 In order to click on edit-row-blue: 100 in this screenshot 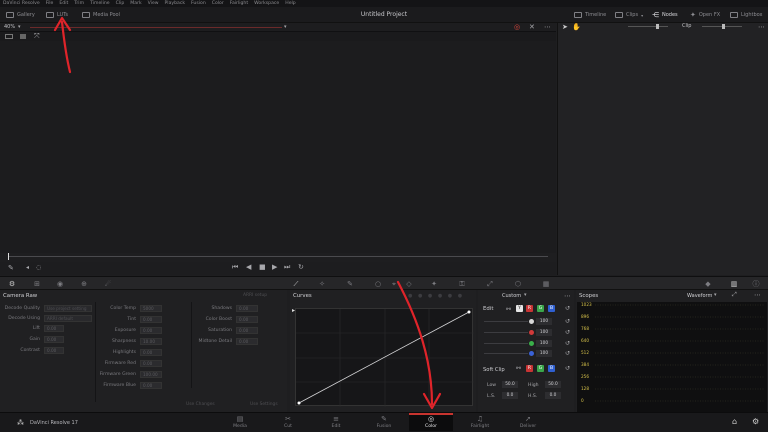, I will do `click(519, 353)`.